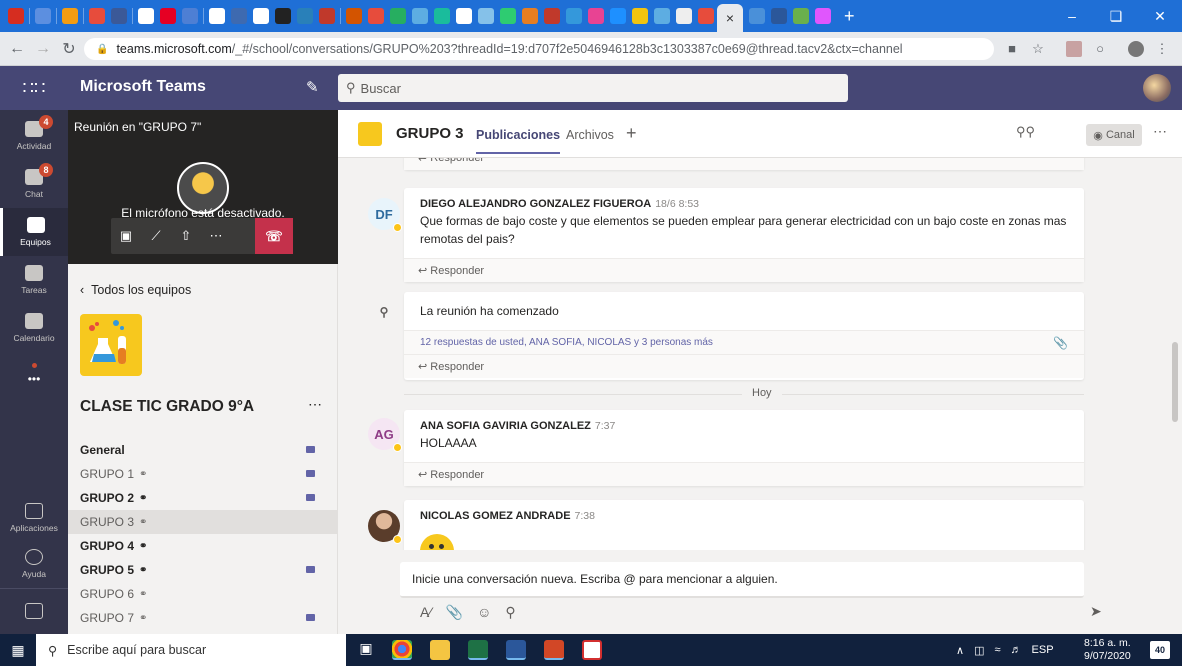 The height and width of the screenshot is (666, 1182). I want to click on attachment-icon: 📎, so click(1060, 343).